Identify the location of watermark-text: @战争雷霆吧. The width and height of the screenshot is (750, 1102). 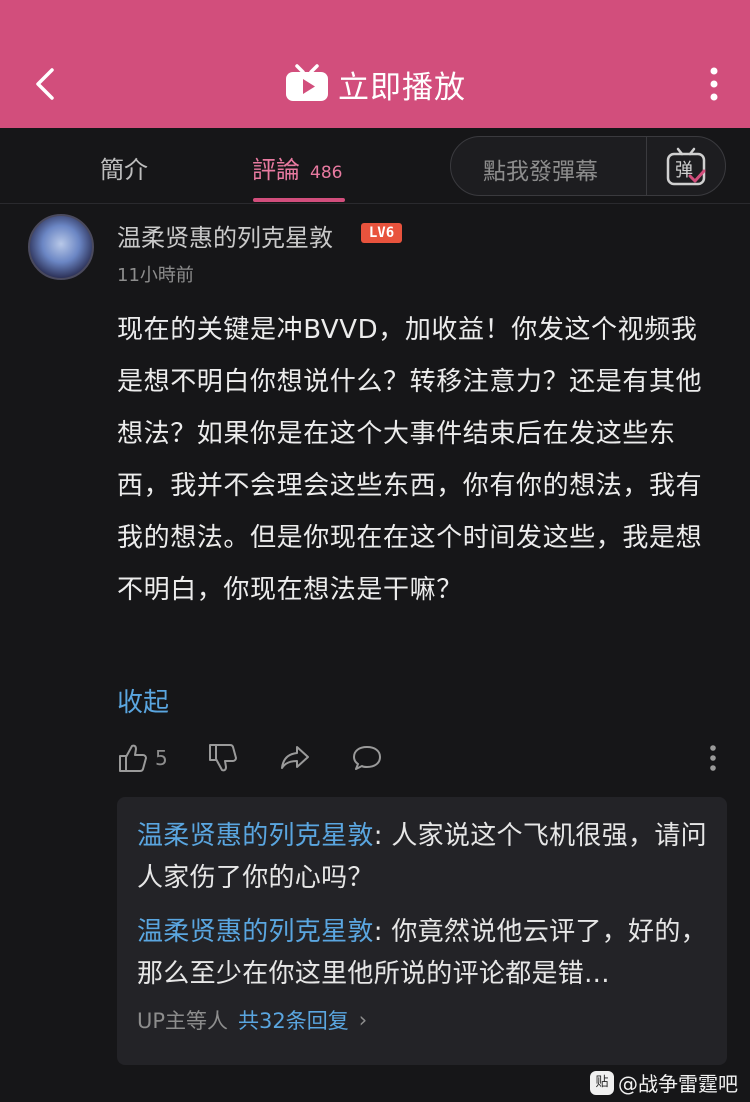
(678, 1084).